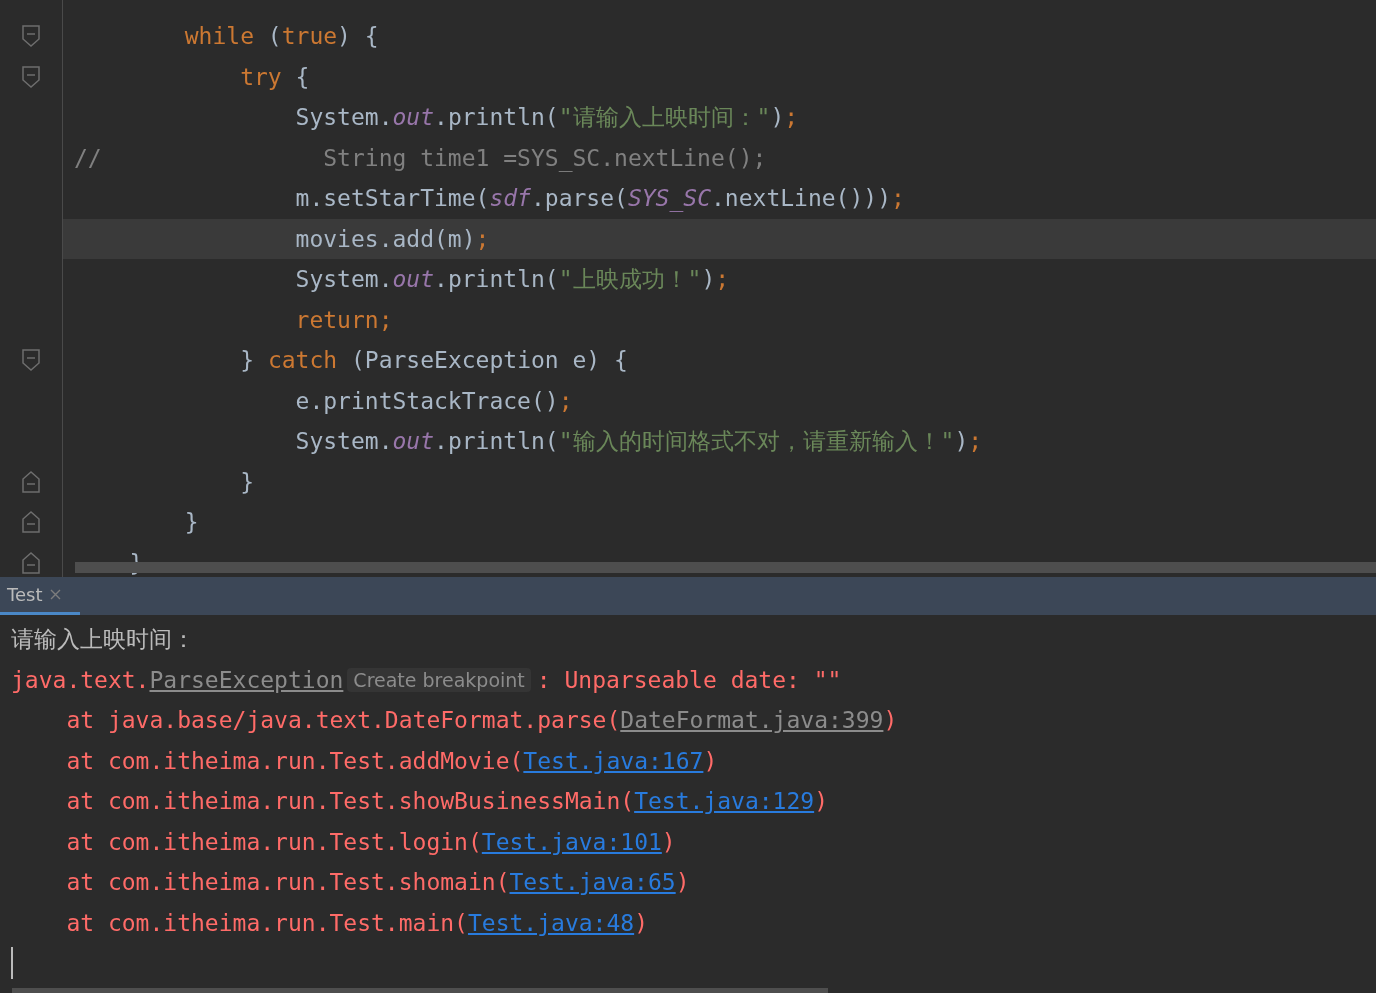  I want to click on console-text: at java.base/java.text.DateFormat.parse(, so click(343, 720).